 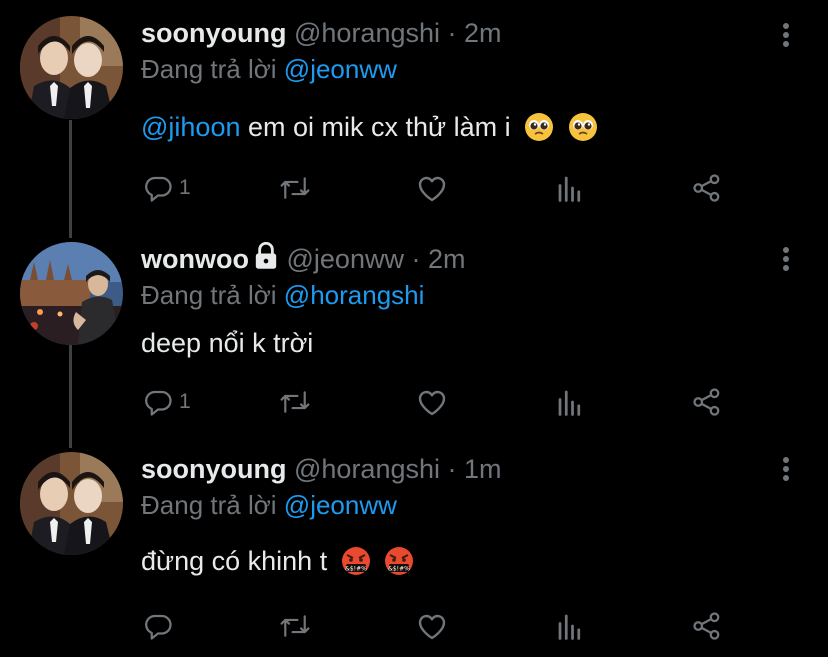 I want to click on tweet-actions, so click(x=414, y=626).